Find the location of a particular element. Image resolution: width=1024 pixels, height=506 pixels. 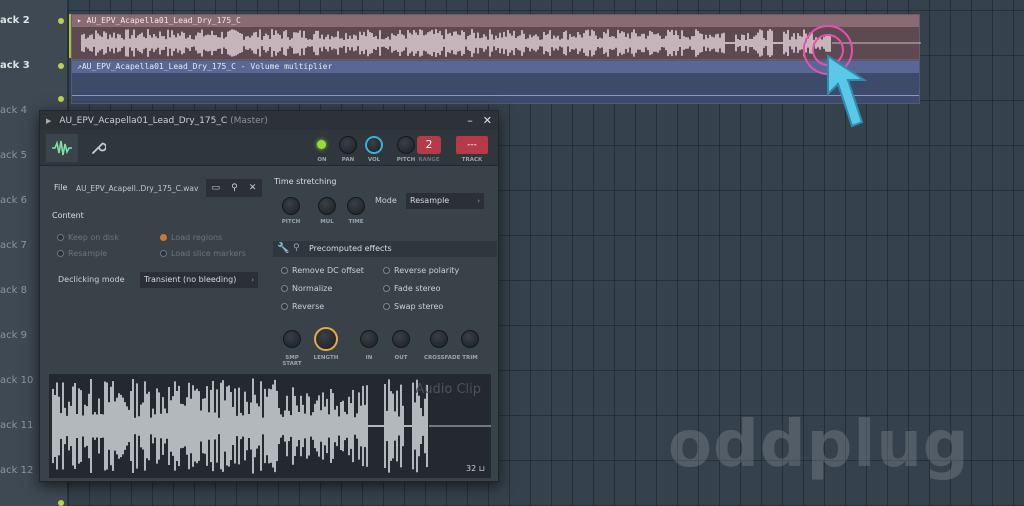

audio-clip-title-text: AU_EPV_Acapella01_Lead_Dry_175_C is located at coordinates (163, 20).